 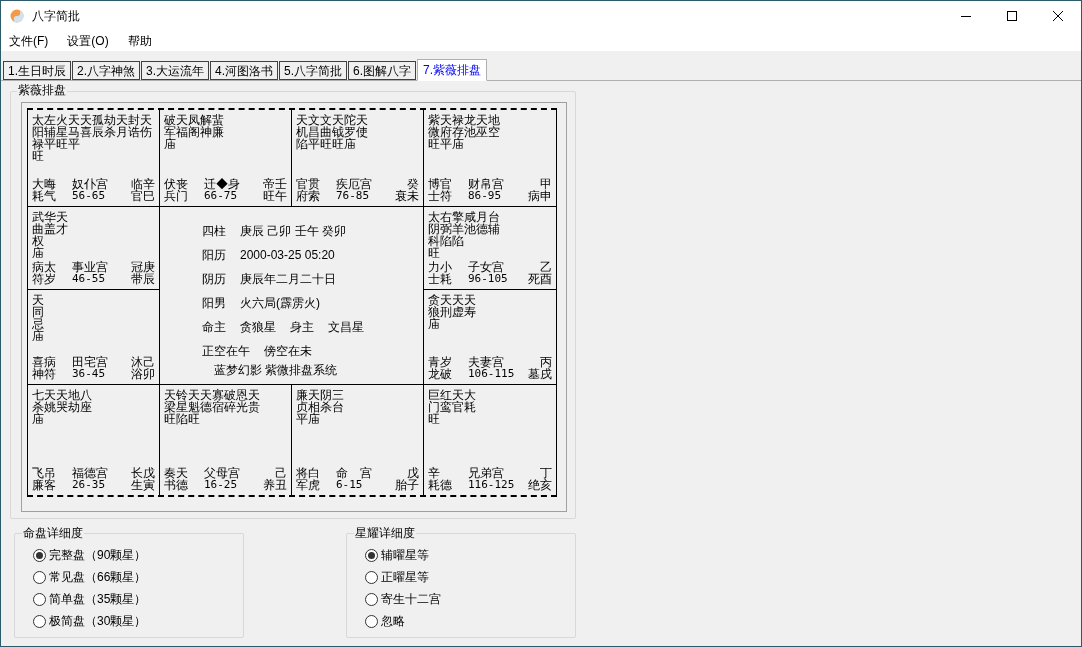 I want to click on star-names: 天铃天天寡破恩天, so click(x=212, y=395).